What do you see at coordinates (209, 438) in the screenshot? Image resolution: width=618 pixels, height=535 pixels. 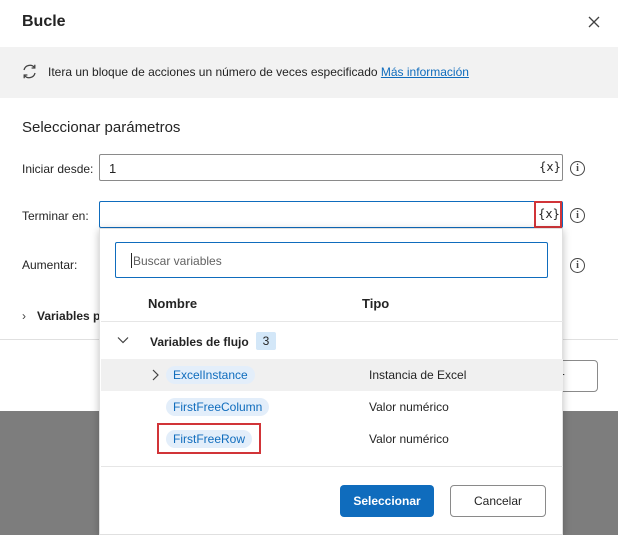 I see `highlight-box-firstfreerow` at bounding box center [209, 438].